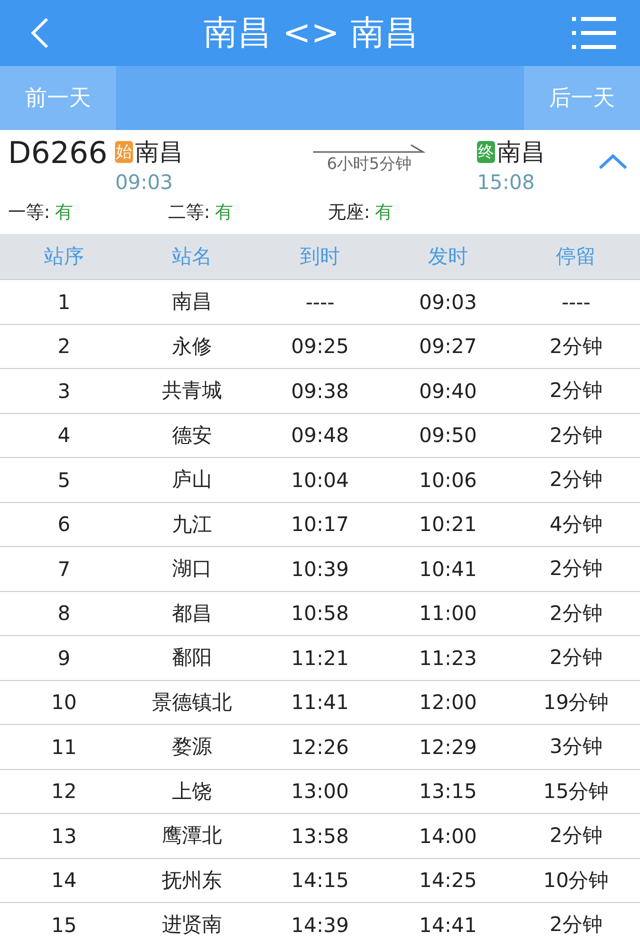  Describe the element at coordinates (349, 212) in the screenshot. I see `seat-class-label: 无座:` at that location.